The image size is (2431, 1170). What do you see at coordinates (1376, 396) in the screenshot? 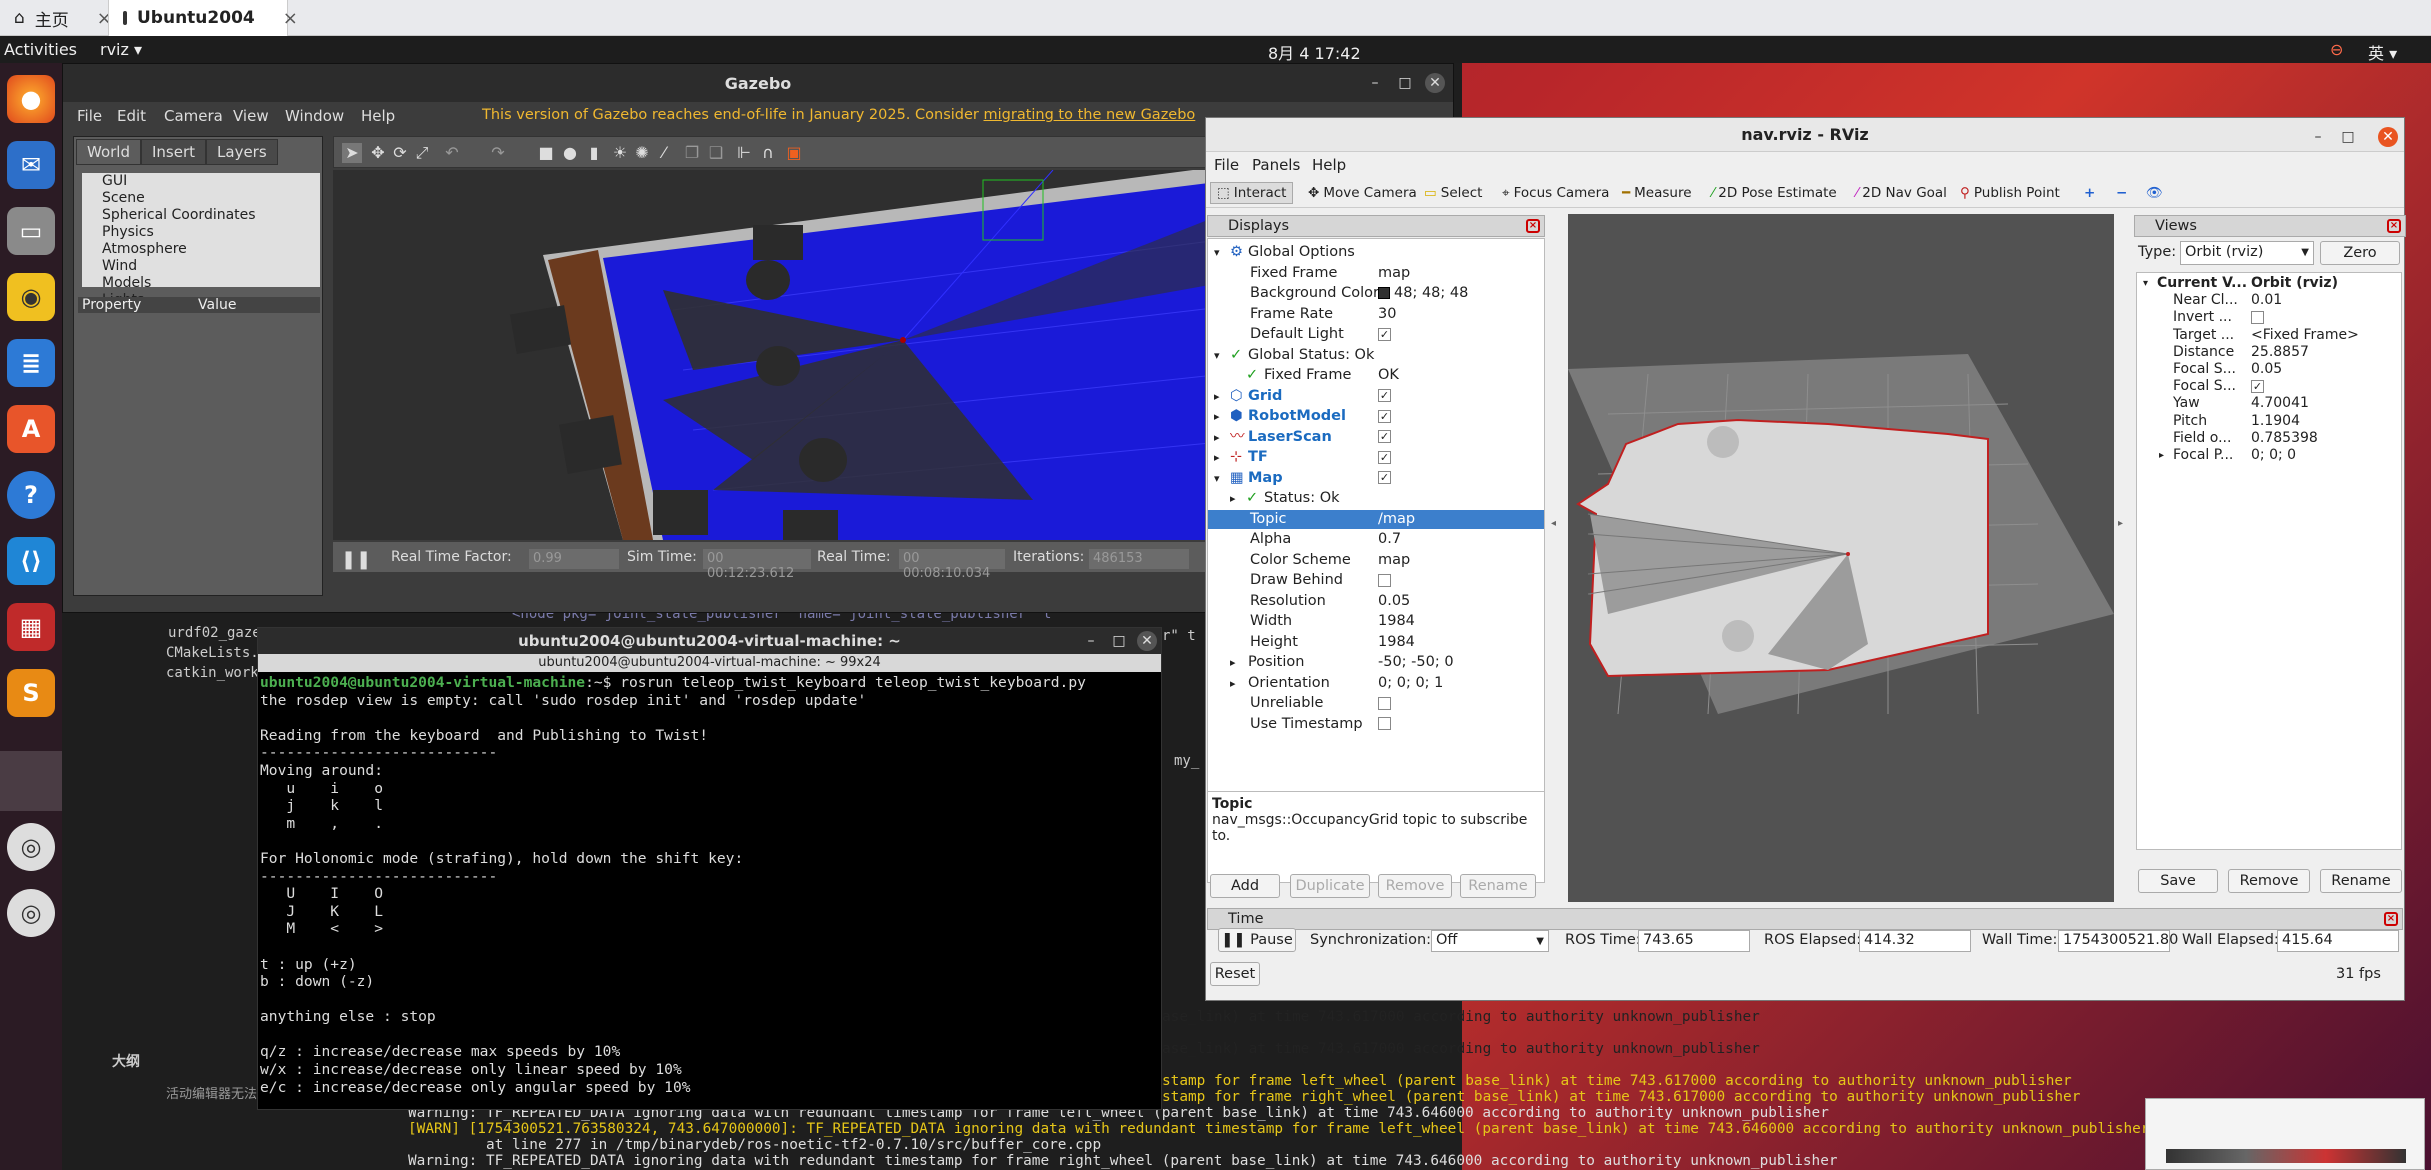
I see `display-row: ▸ ⬡ Grid ✓` at bounding box center [1376, 396].